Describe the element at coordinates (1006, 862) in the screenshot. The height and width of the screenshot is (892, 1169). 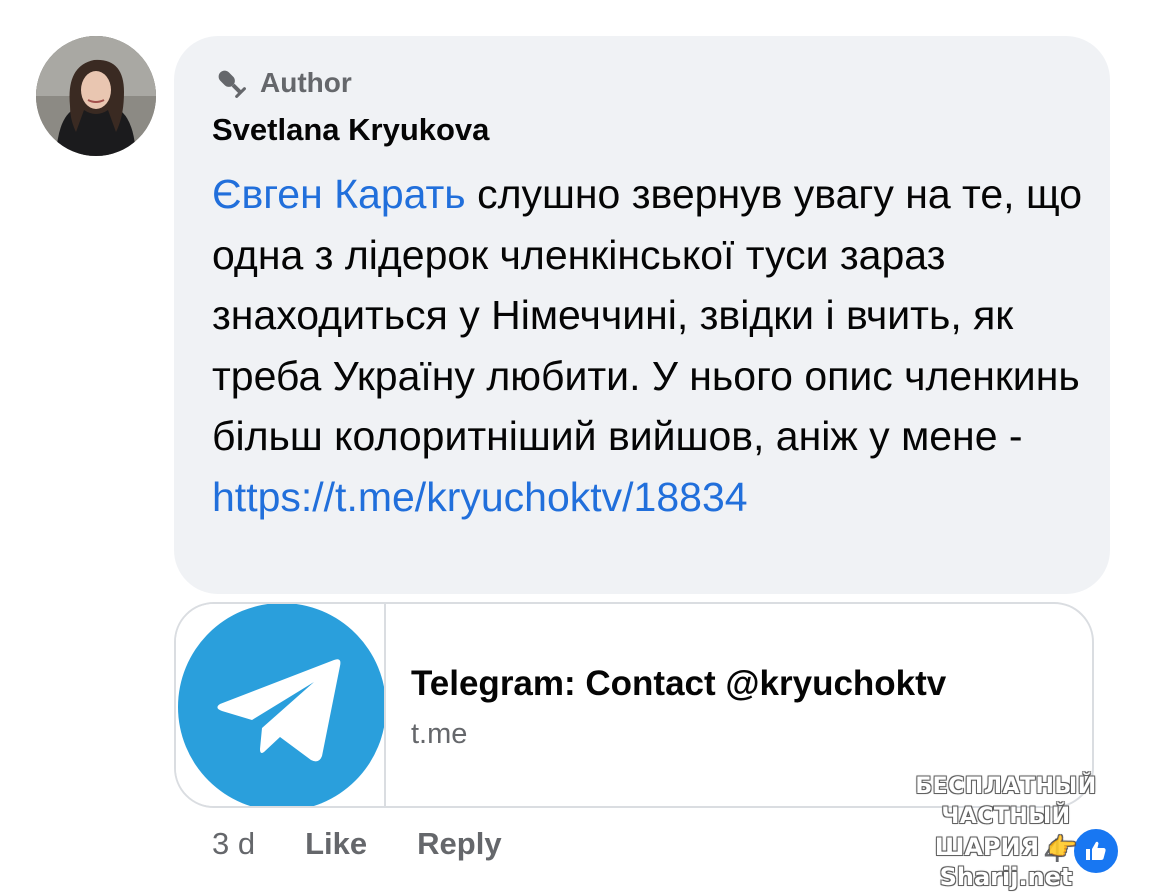
I see `watermark-line-2: ШАРИЯ 👉 Sharij.net` at that location.